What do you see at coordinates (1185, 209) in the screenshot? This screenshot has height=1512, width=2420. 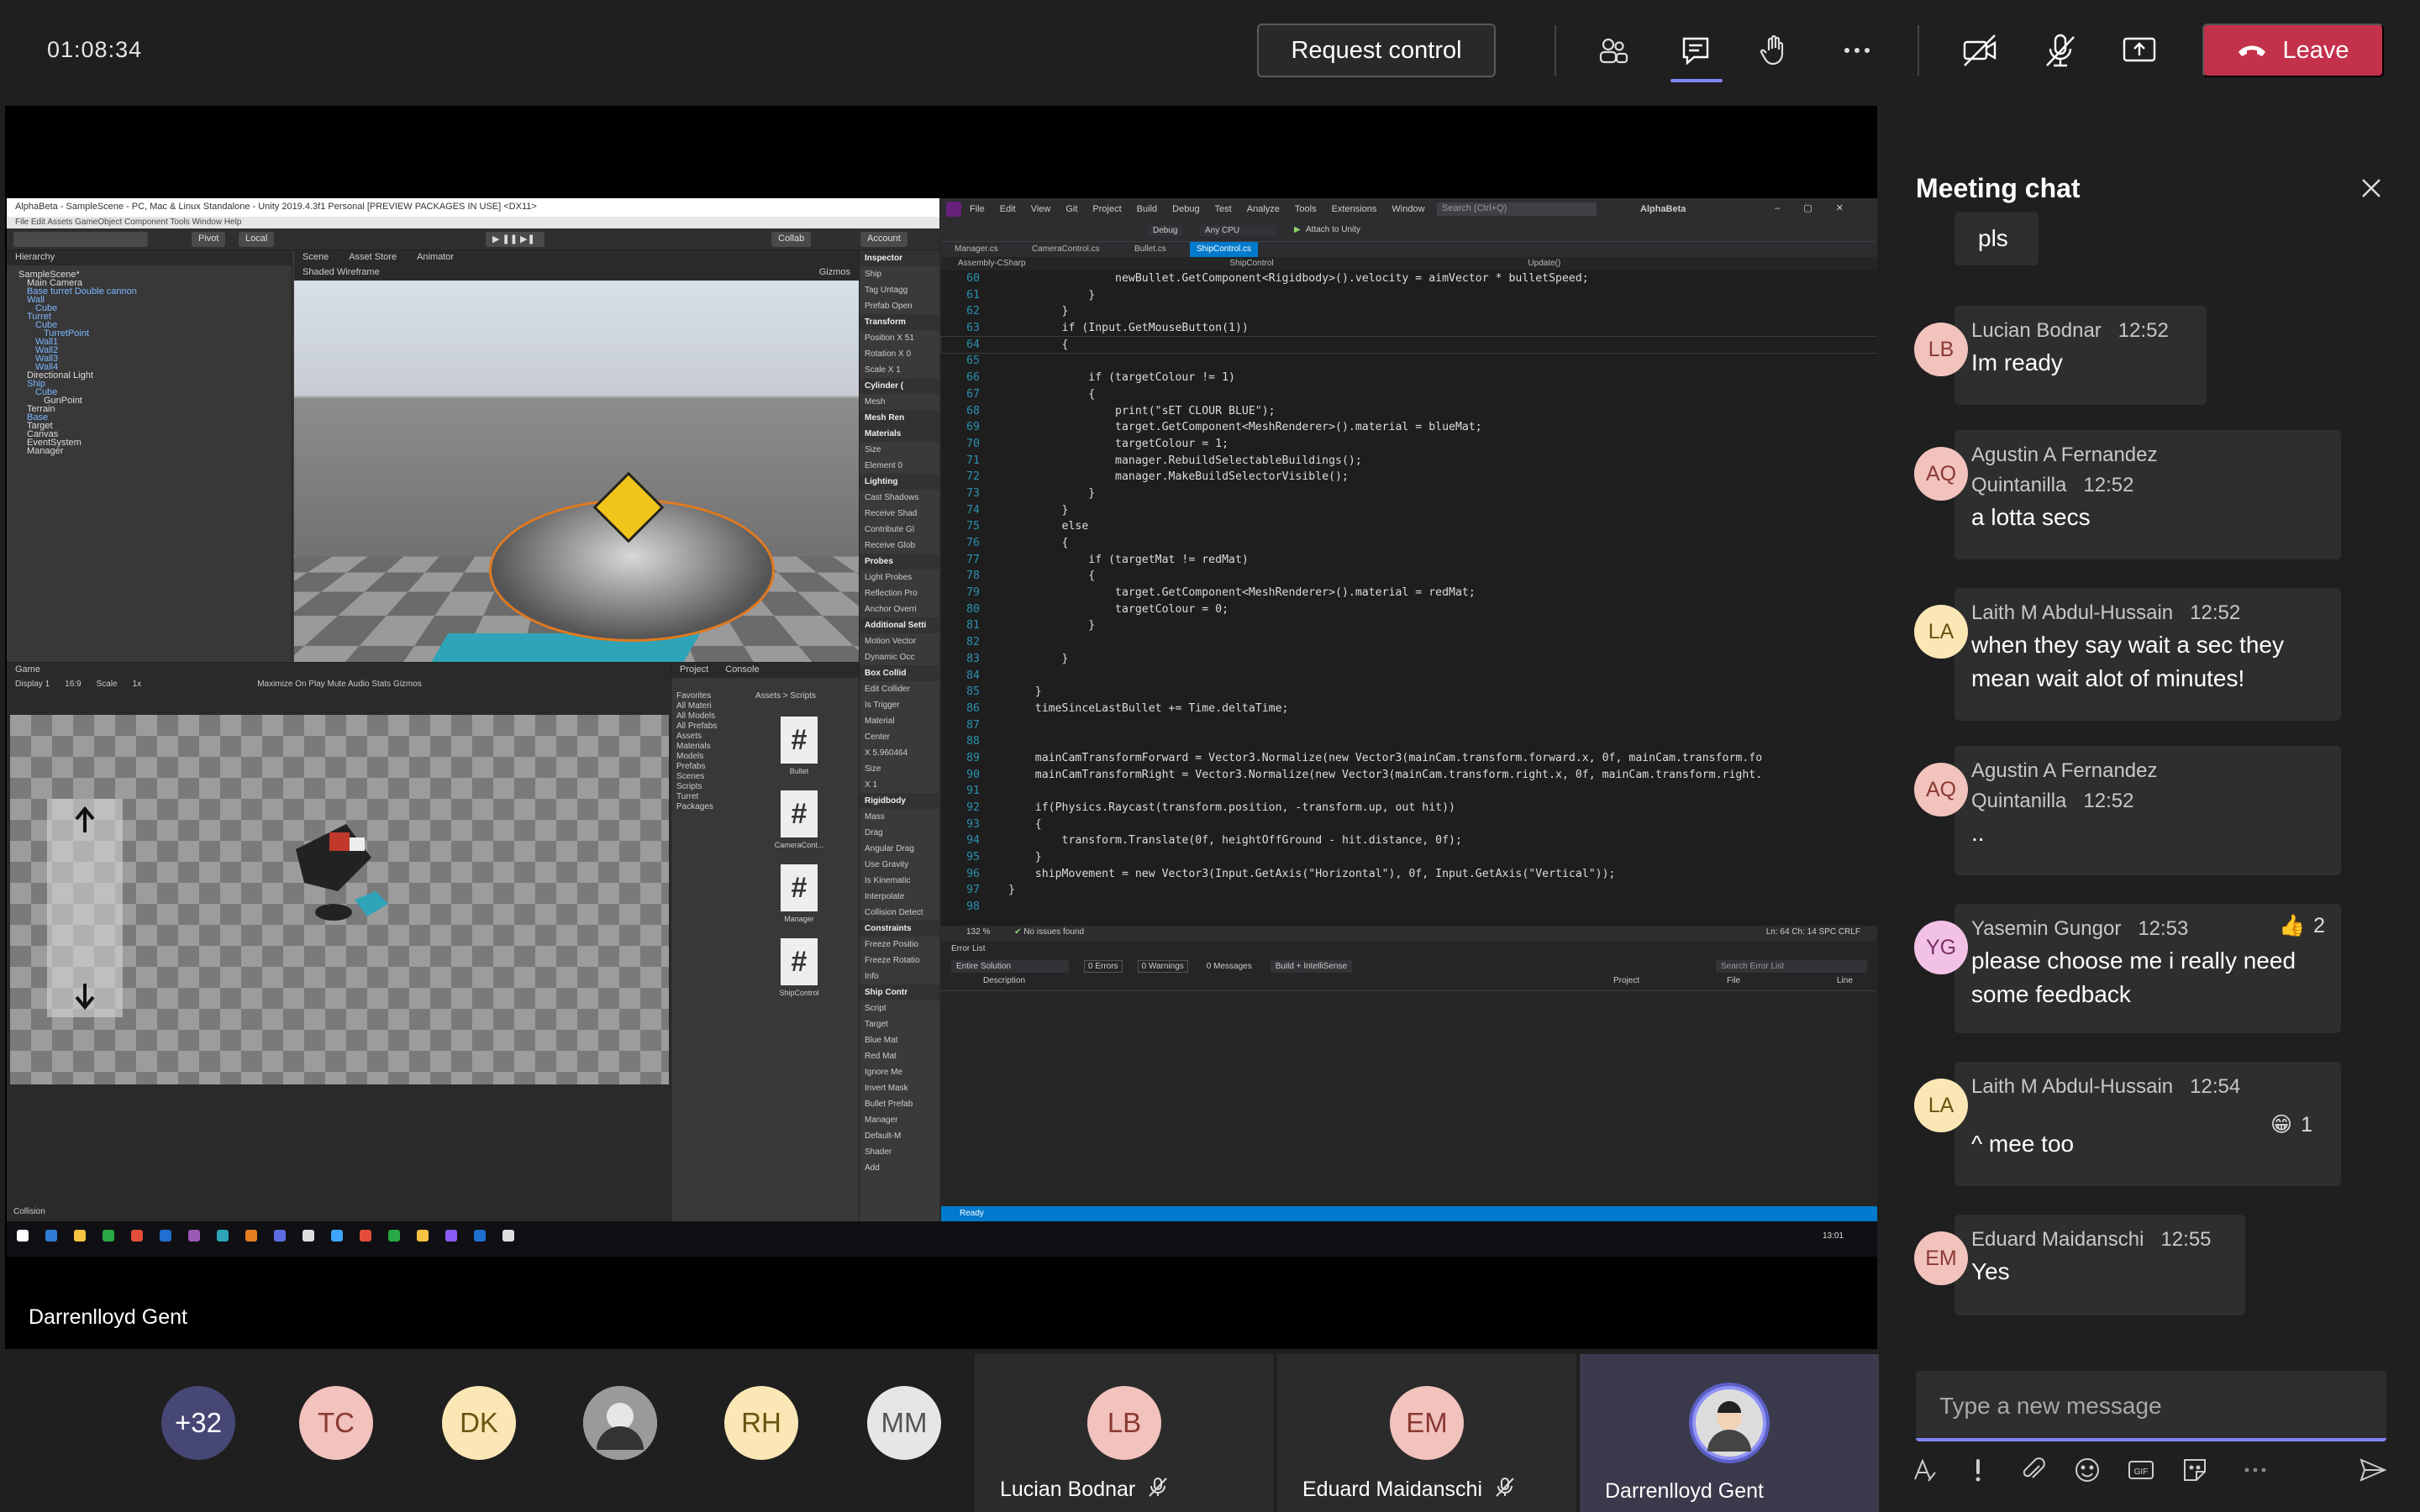 I see `vs-menu-item: Debug` at bounding box center [1185, 209].